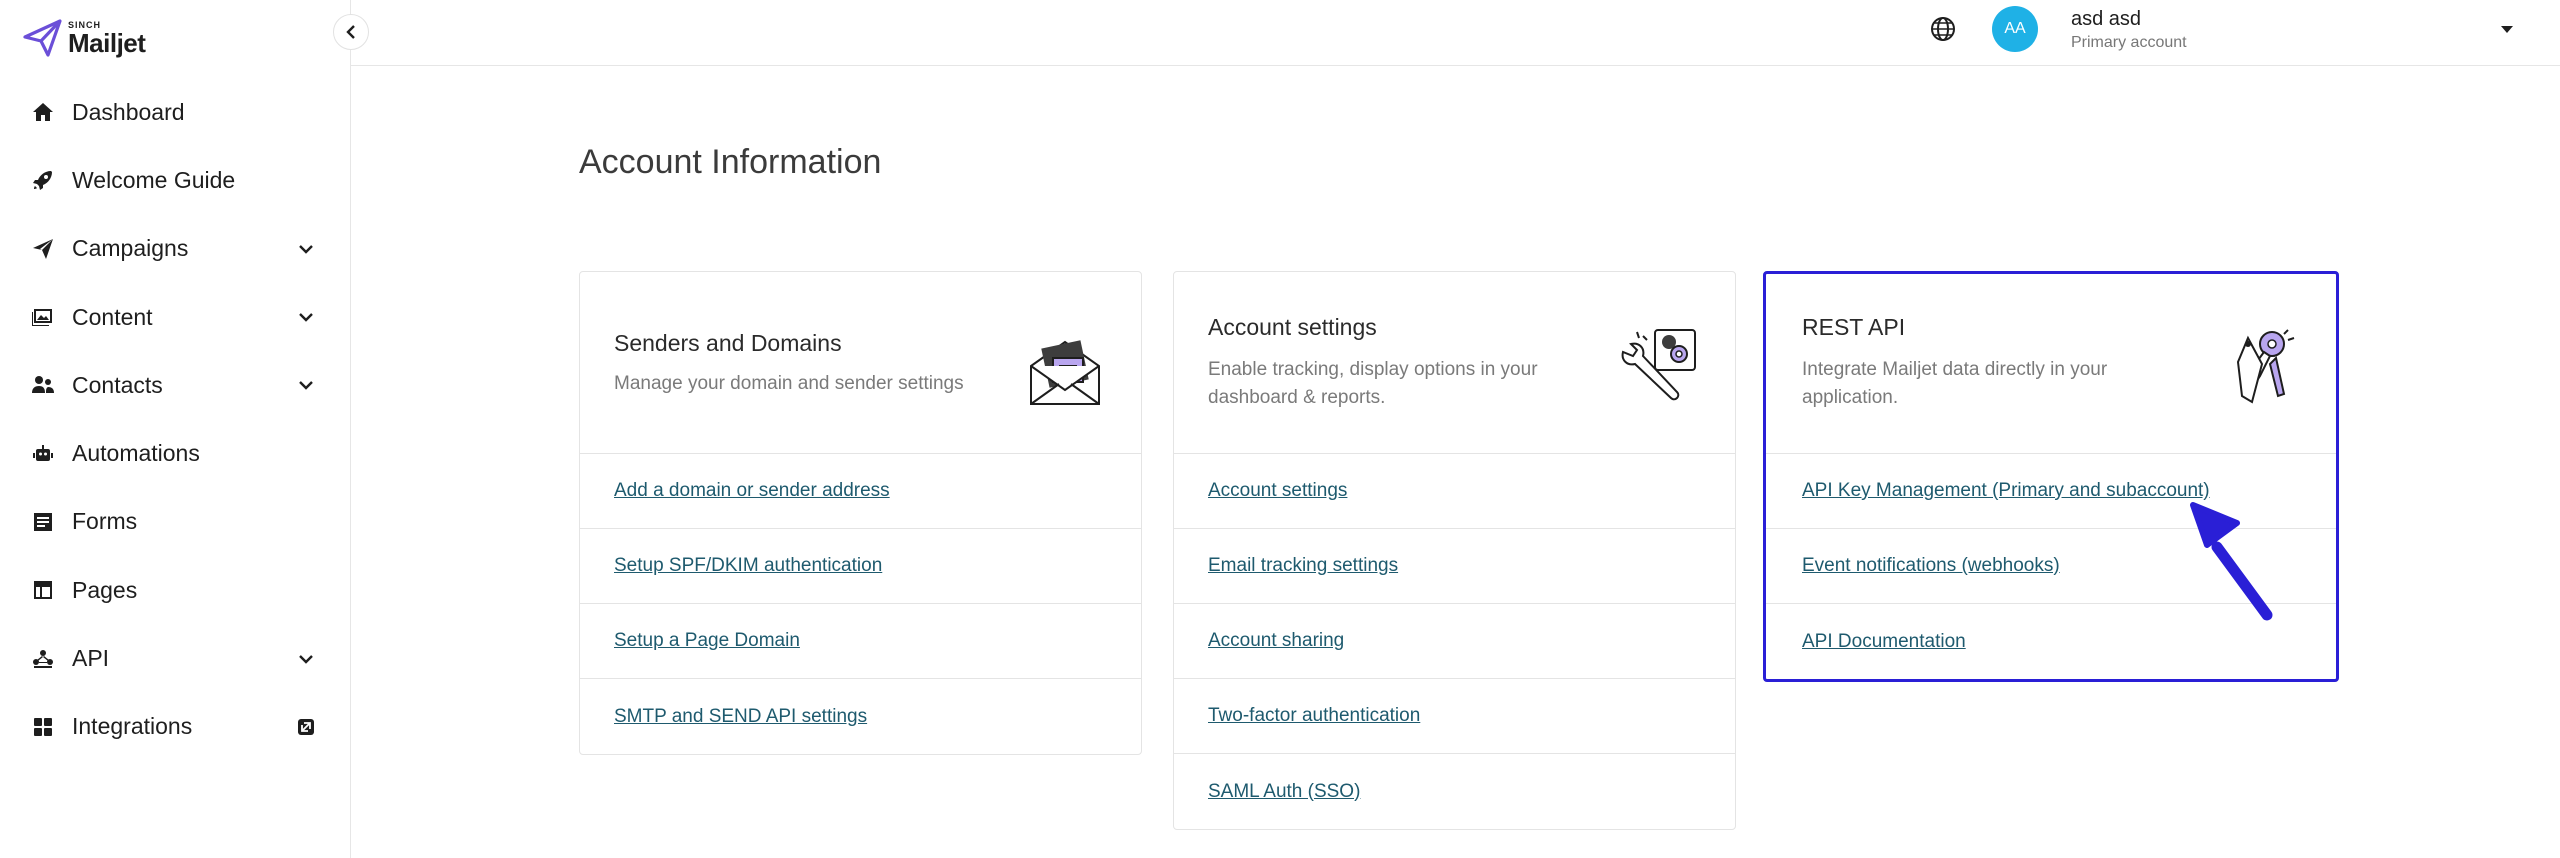 The image size is (2560, 858). Describe the element at coordinates (105, 589) in the screenshot. I see `sidebar-item-label: Pages` at that location.